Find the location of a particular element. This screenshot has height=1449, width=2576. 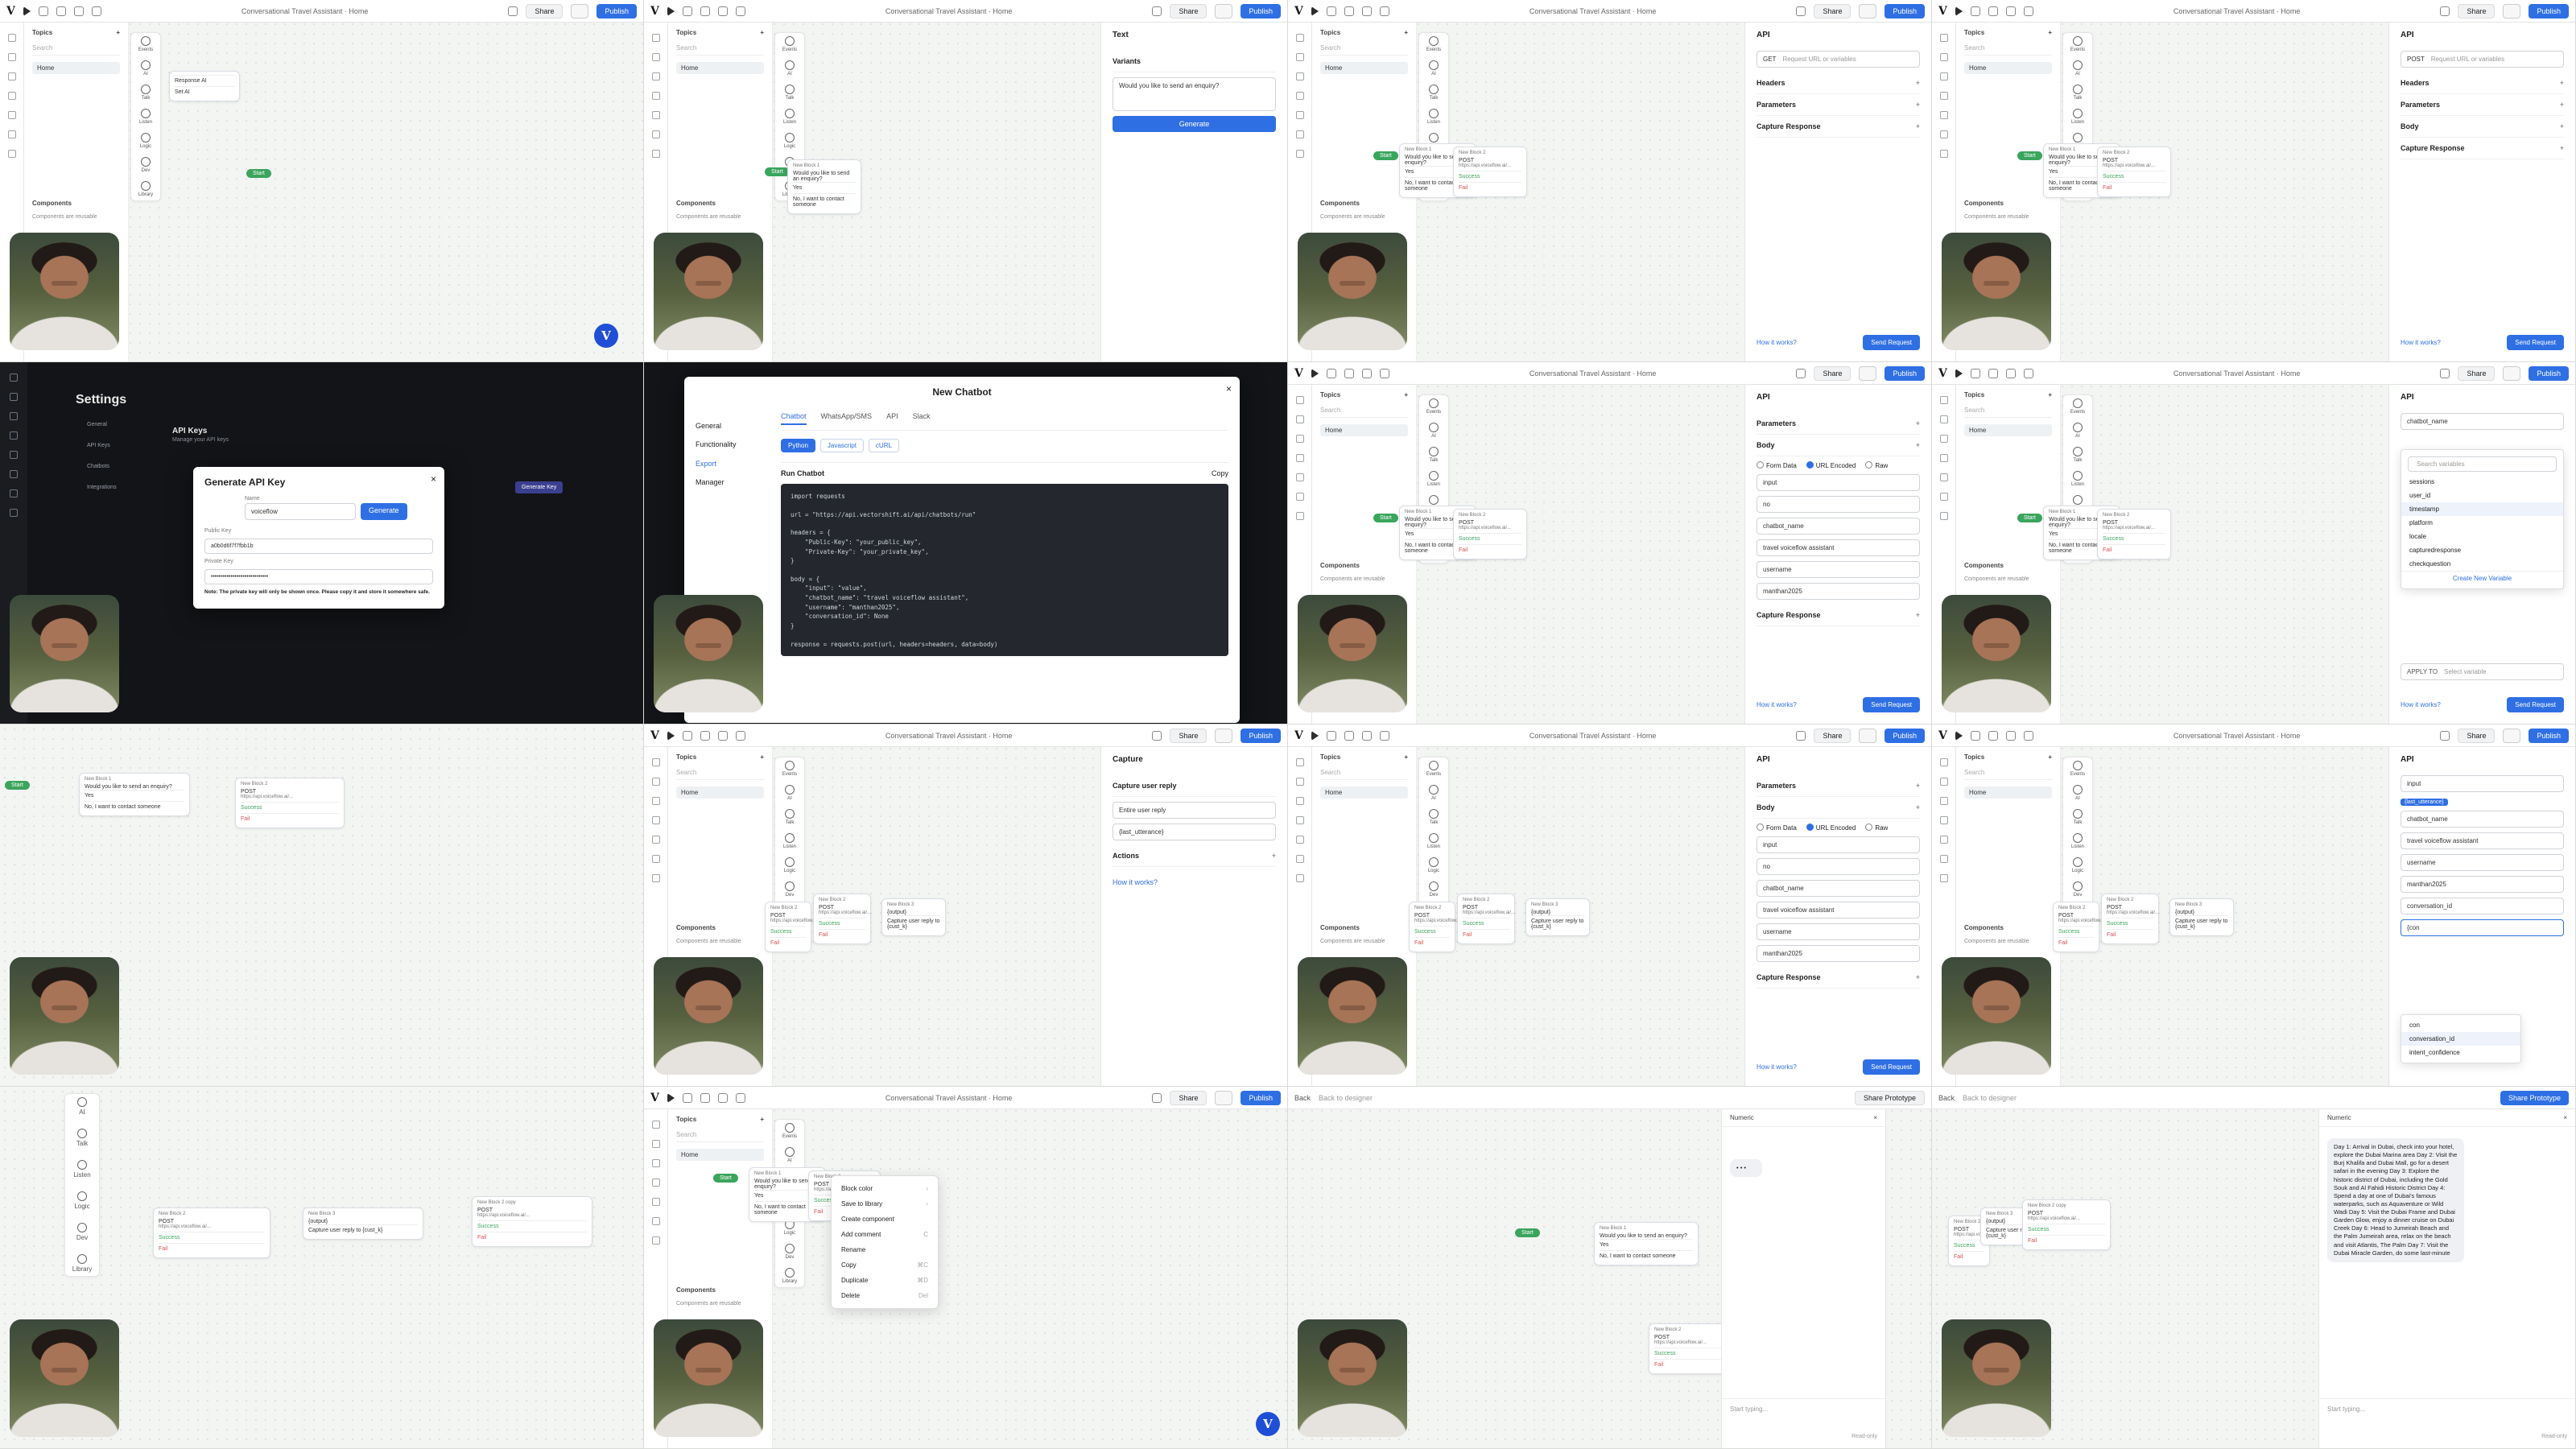

search-icon is located at coordinates (2028, 11).